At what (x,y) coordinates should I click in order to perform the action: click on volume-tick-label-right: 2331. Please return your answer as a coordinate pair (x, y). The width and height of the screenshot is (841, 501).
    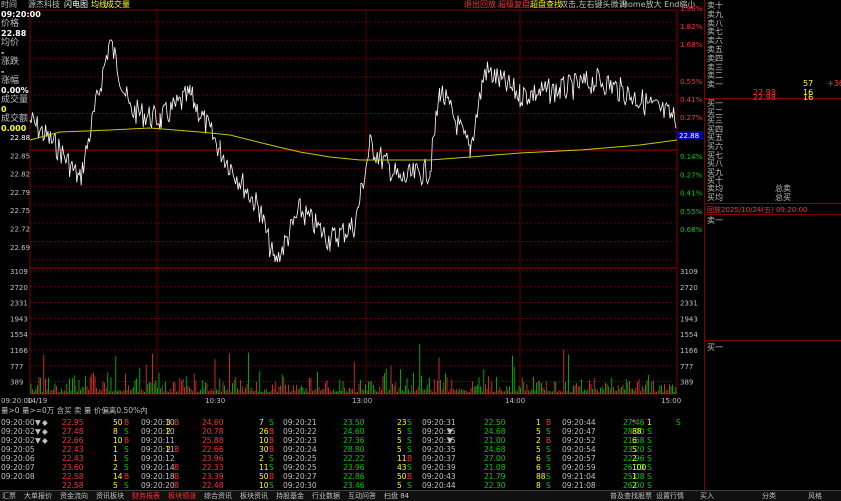
    Looking at the image, I should click on (689, 304).